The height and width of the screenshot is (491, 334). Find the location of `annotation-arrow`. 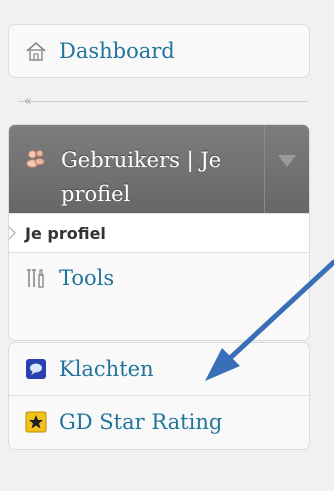

annotation-arrow is located at coordinates (269, 320).